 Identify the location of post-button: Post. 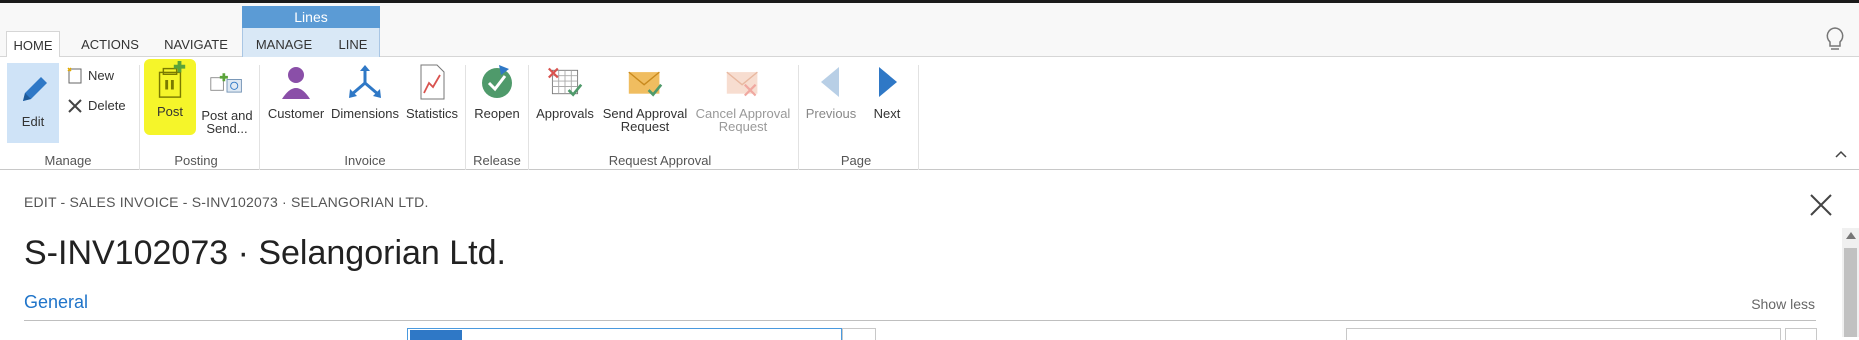
(170, 99).